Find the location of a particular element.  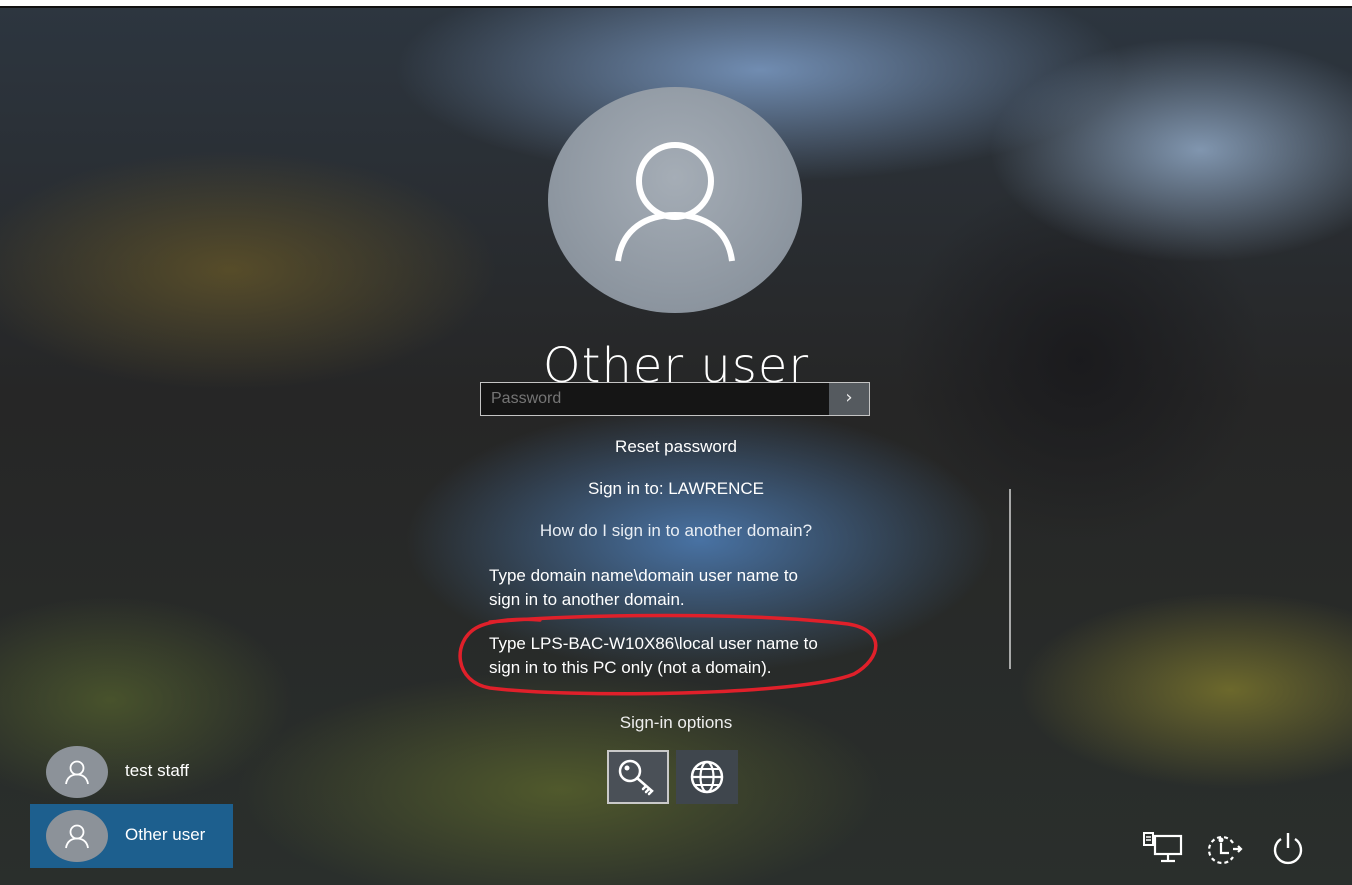

user-tile-test-staff: test staff is located at coordinates (131, 772).